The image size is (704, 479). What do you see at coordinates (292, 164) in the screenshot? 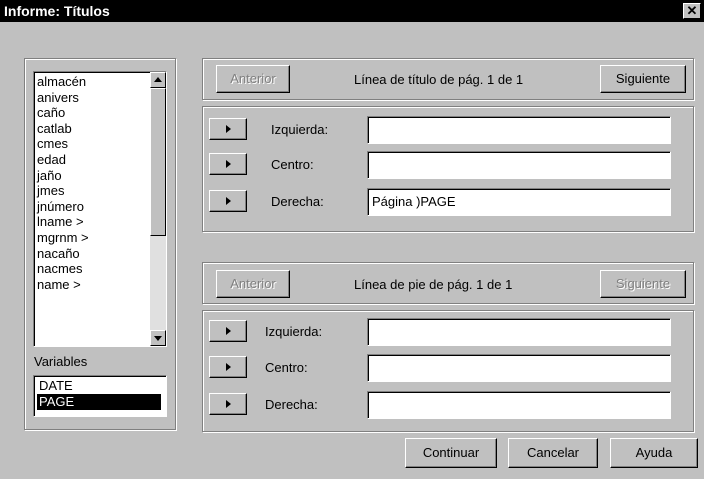
I see `title-center-label: Centro:` at bounding box center [292, 164].